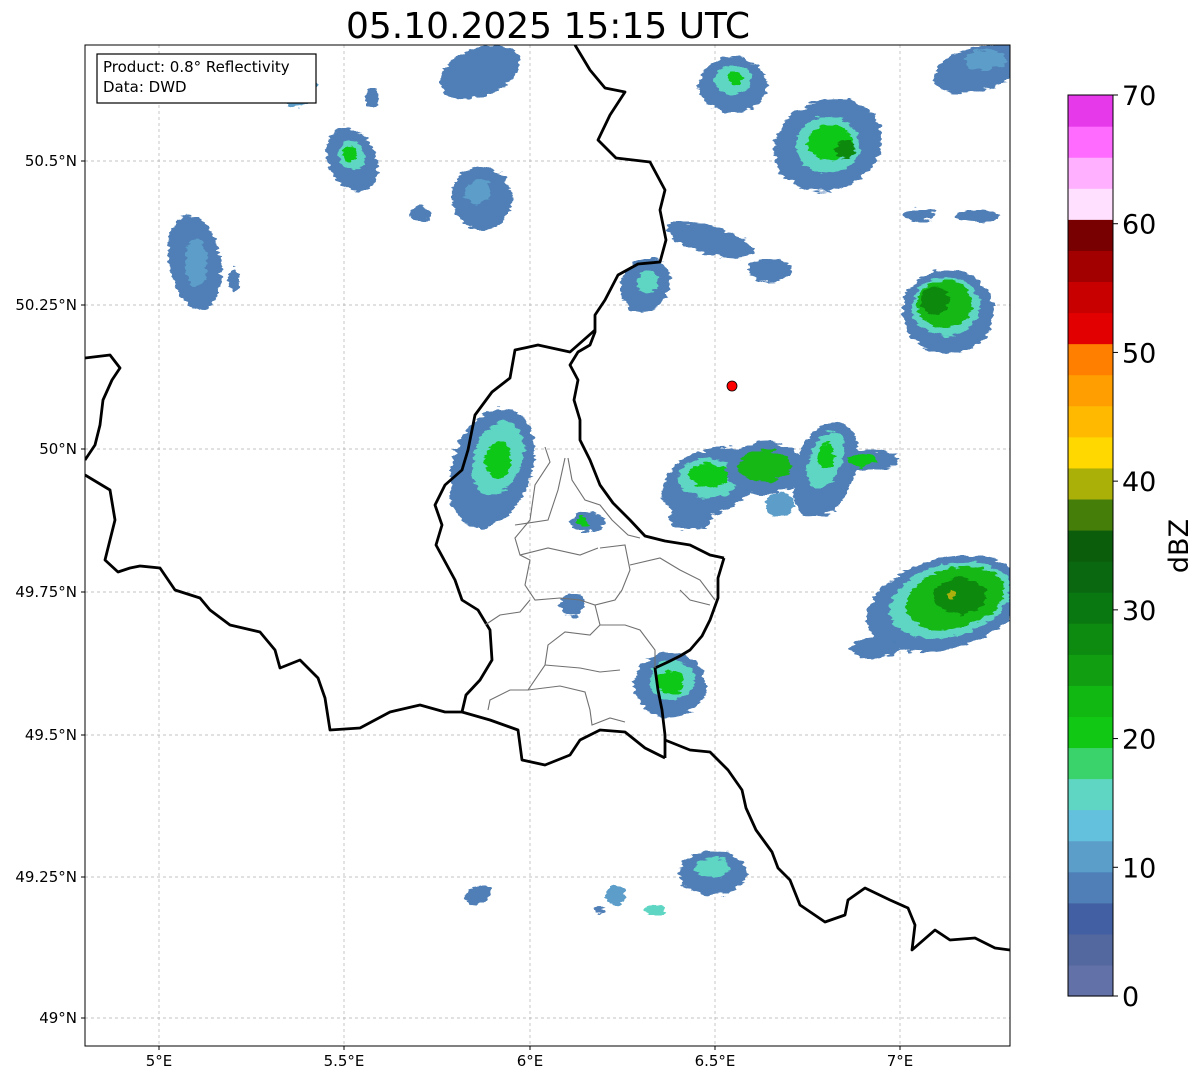  What do you see at coordinates (732, 386) in the screenshot?
I see `radar-site-marker` at bounding box center [732, 386].